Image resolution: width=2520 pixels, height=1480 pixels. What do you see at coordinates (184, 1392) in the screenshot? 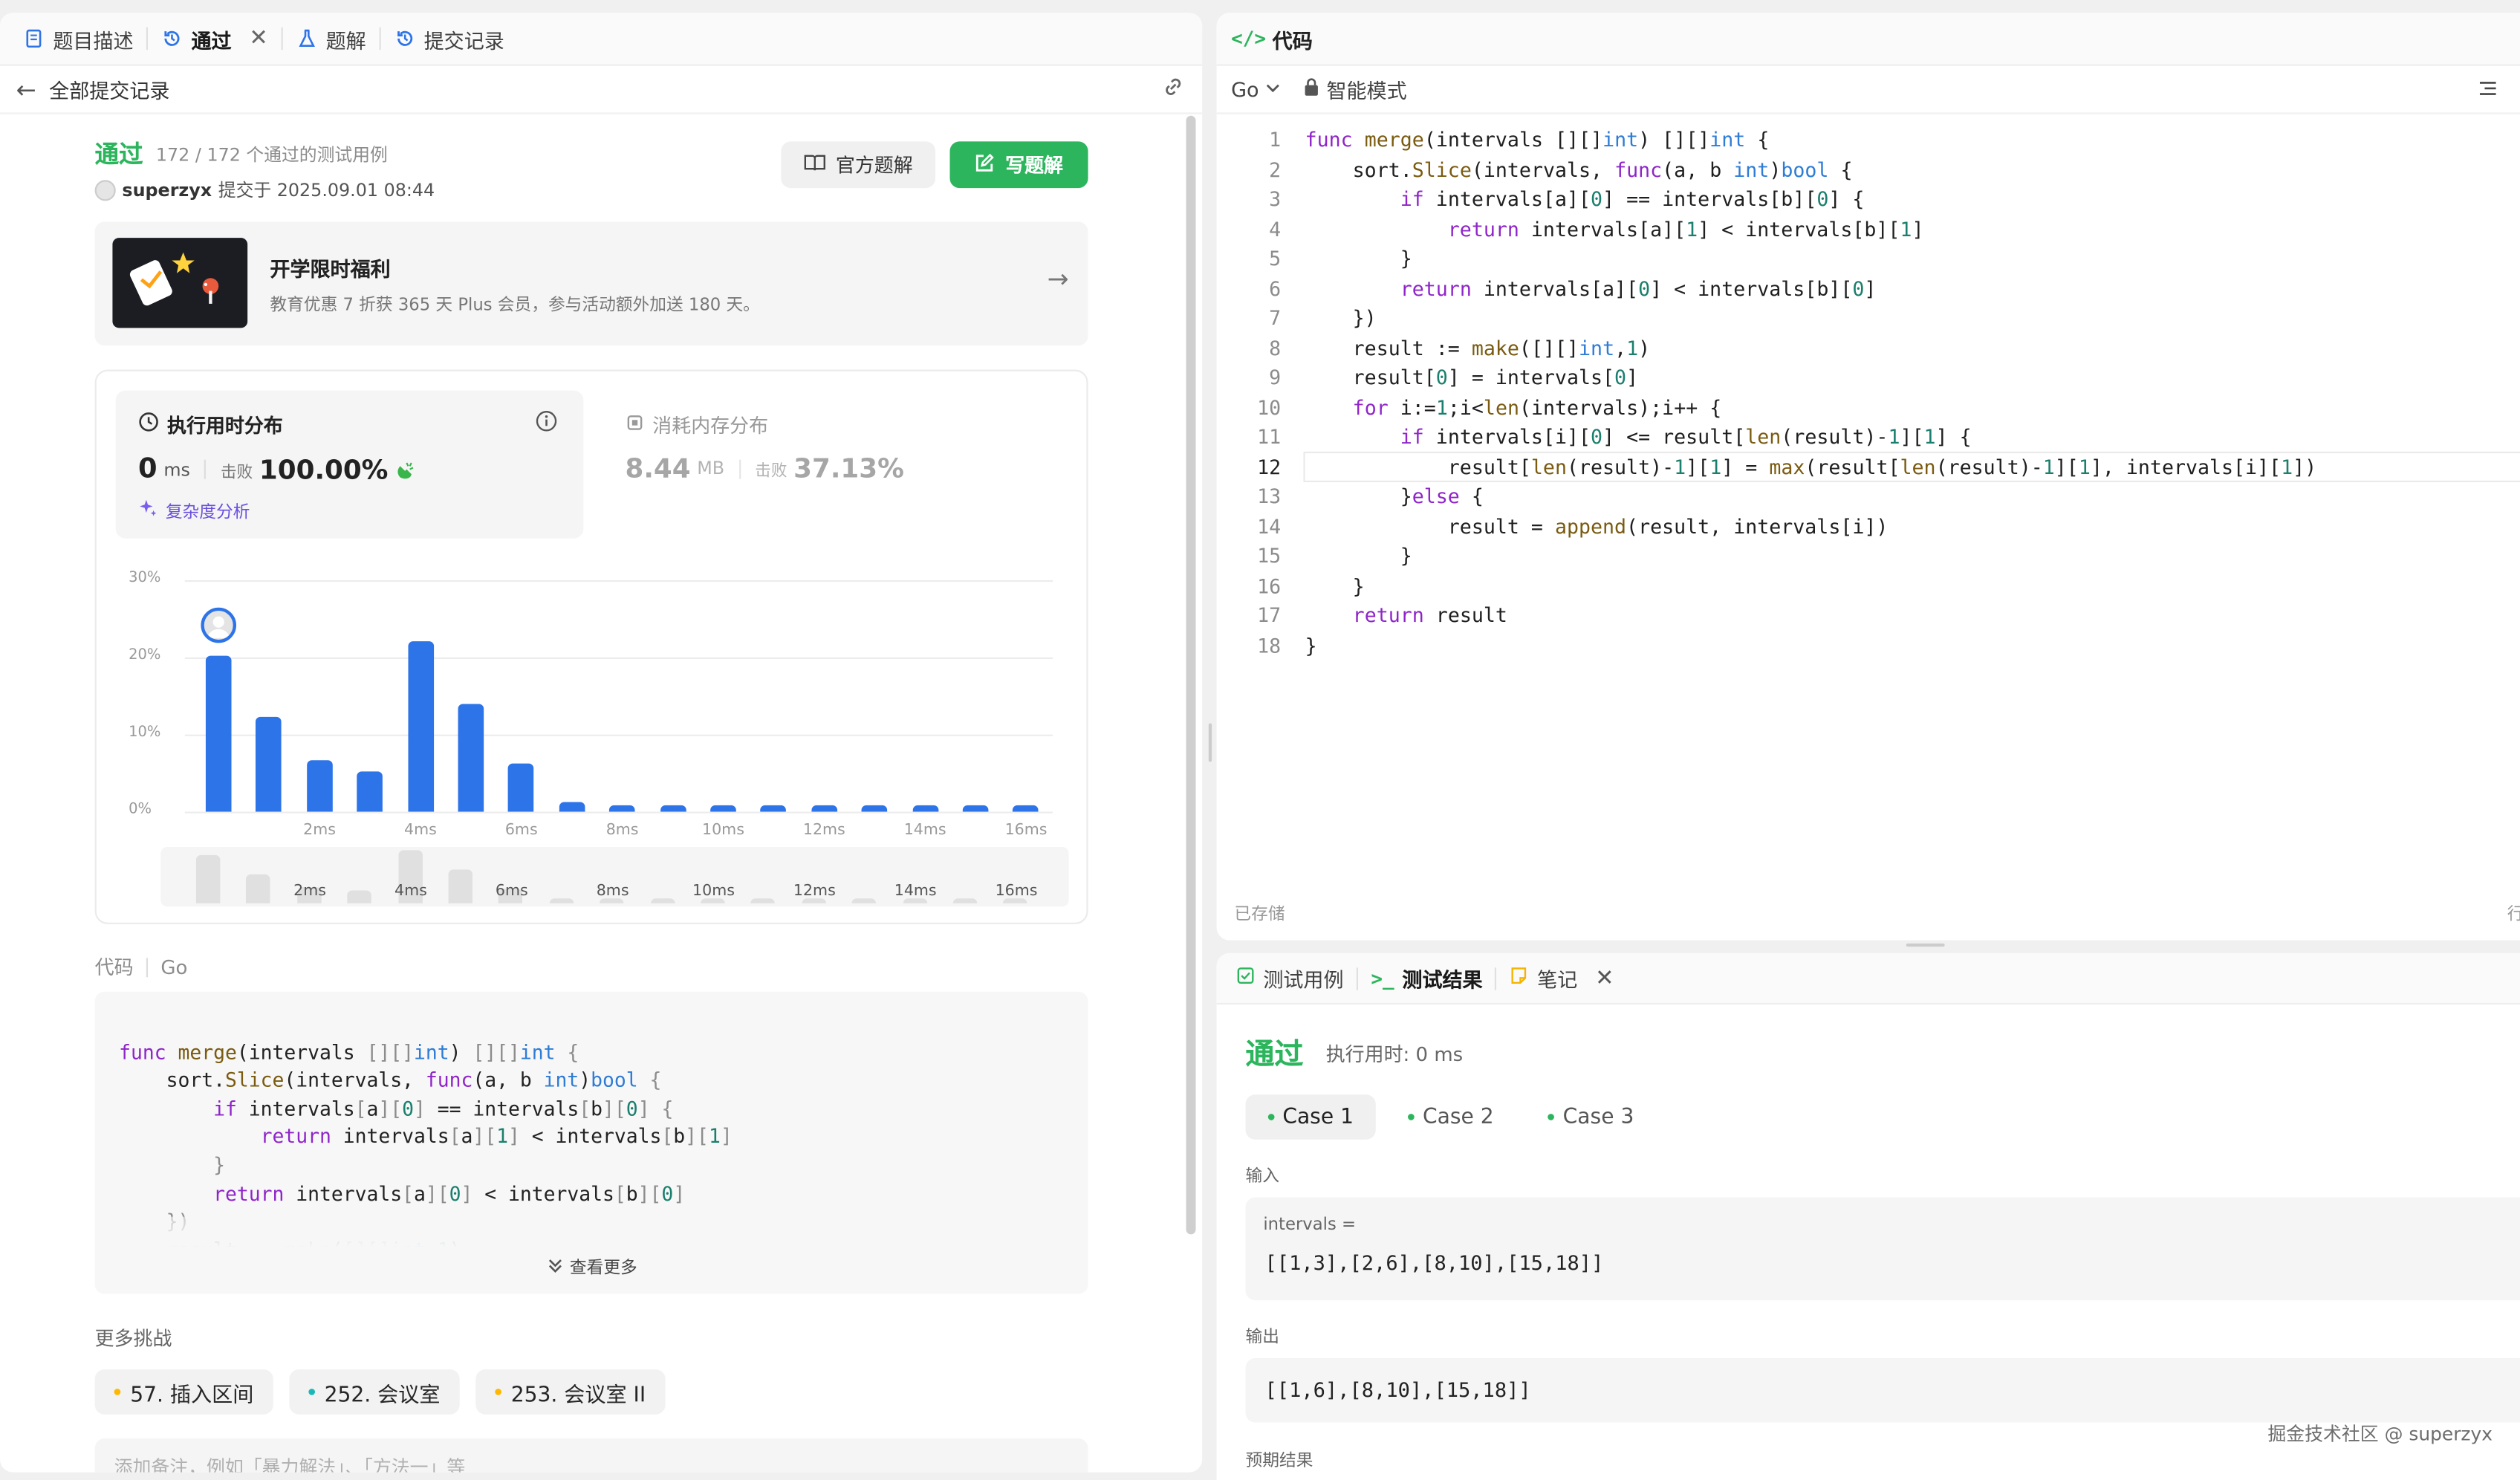
I see `challenge-item: 57. 插入区间` at bounding box center [184, 1392].